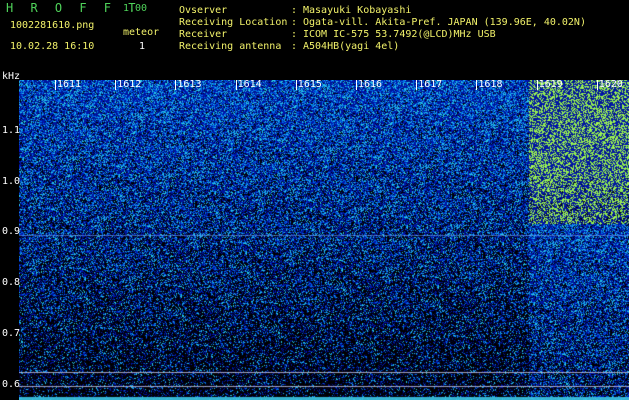 Image resolution: width=629 pixels, height=400 pixels. What do you see at coordinates (69, 84) in the screenshot?
I see `x-tick-label: 1611` at bounding box center [69, 84].